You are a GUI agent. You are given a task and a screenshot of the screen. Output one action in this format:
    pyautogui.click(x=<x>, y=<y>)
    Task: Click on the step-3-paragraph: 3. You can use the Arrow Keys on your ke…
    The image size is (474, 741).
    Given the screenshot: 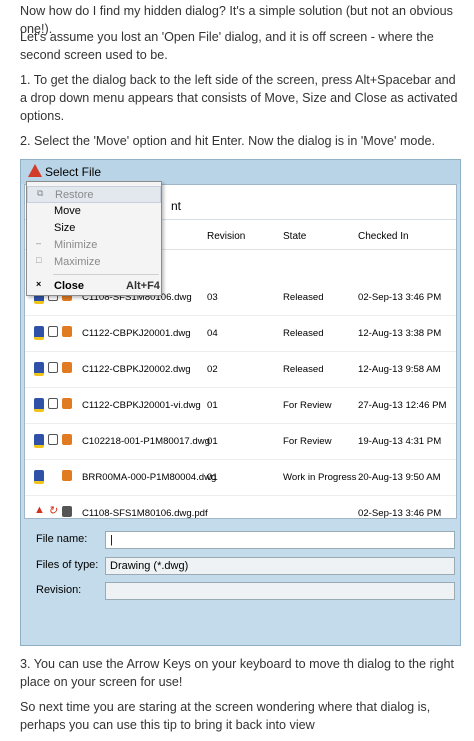 What is the action you would take?
    pyautogui.click(x=237, y=673)
    